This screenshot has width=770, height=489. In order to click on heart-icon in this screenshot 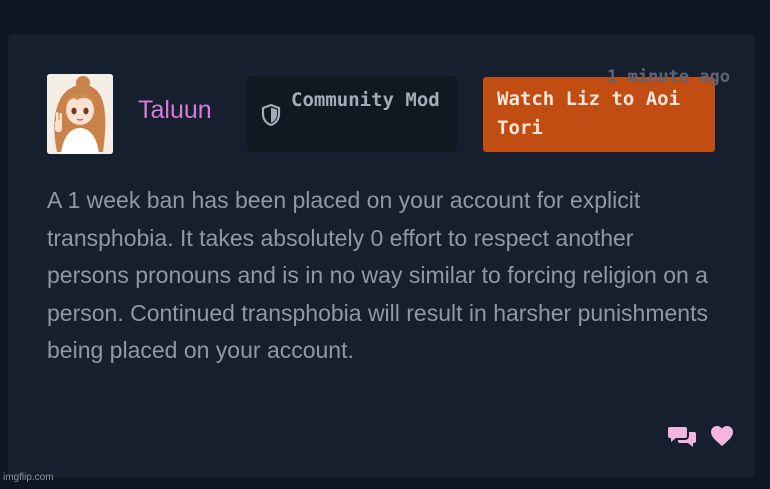, I will do `click(722, 436)`.